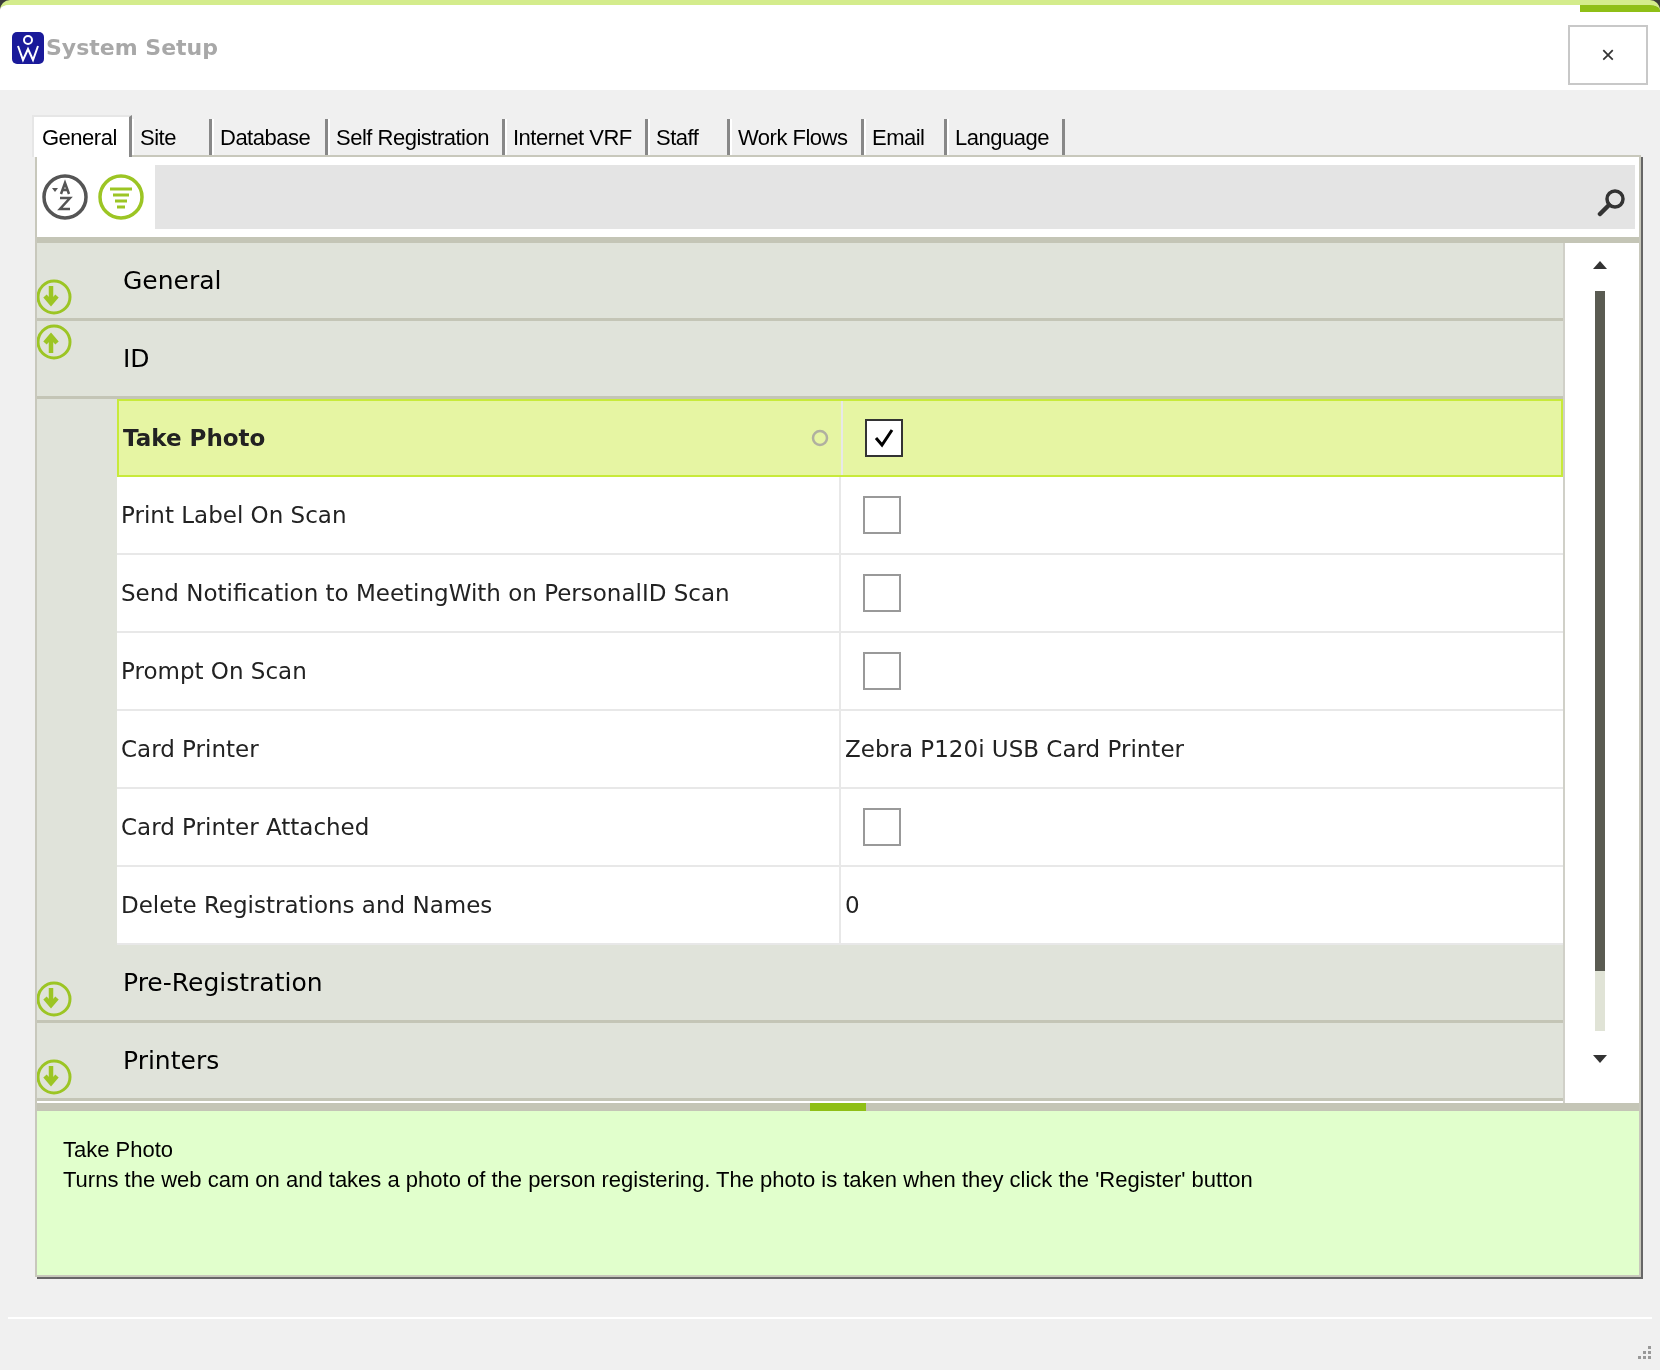 The image size is (1660, 1370). I want to click on property-row: Send Notification to MeetingWith on PersonalID Scan, so click(840, 594).